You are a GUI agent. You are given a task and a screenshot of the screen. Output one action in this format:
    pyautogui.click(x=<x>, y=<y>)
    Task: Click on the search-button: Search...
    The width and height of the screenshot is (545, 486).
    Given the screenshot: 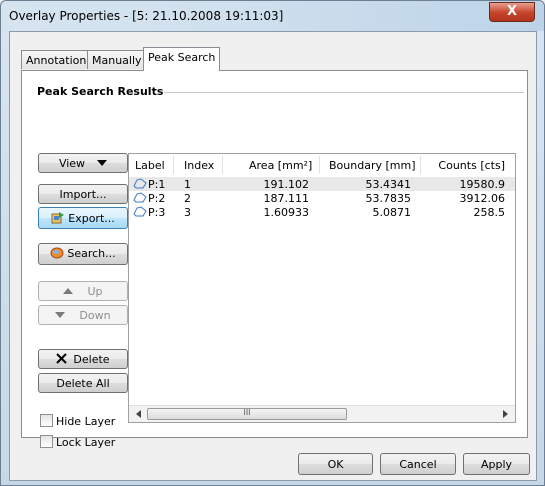 What is the action you would take?
    pyautogui.click(x=83, y=254)
    